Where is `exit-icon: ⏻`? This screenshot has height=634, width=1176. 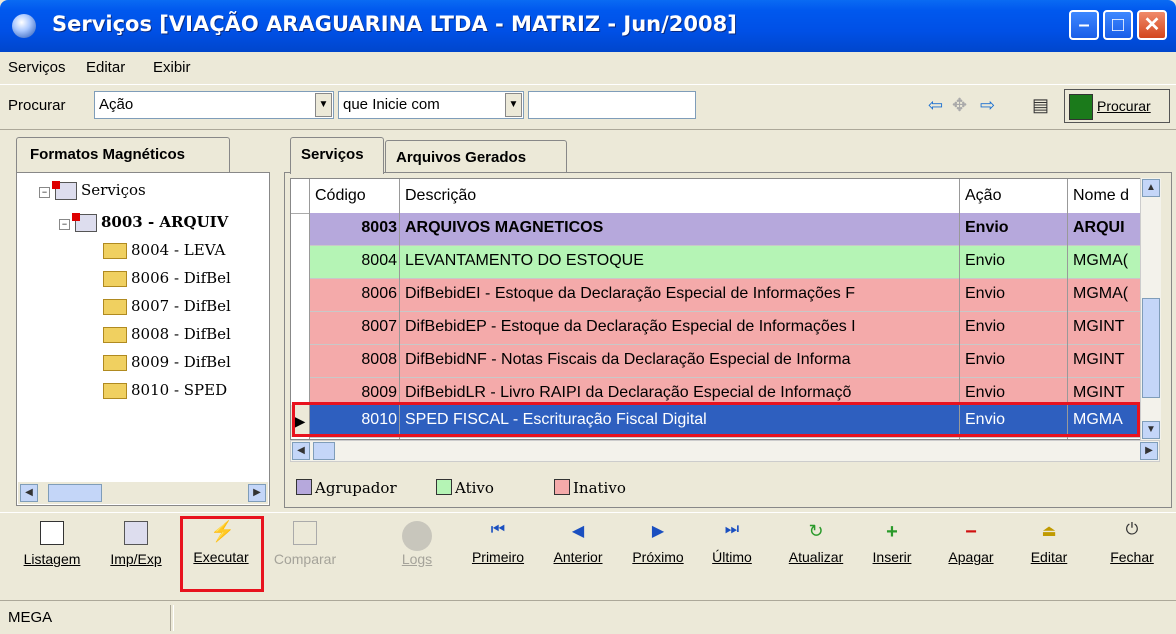 exit-icon: ⏻ is located at coordinates (1132, 529).